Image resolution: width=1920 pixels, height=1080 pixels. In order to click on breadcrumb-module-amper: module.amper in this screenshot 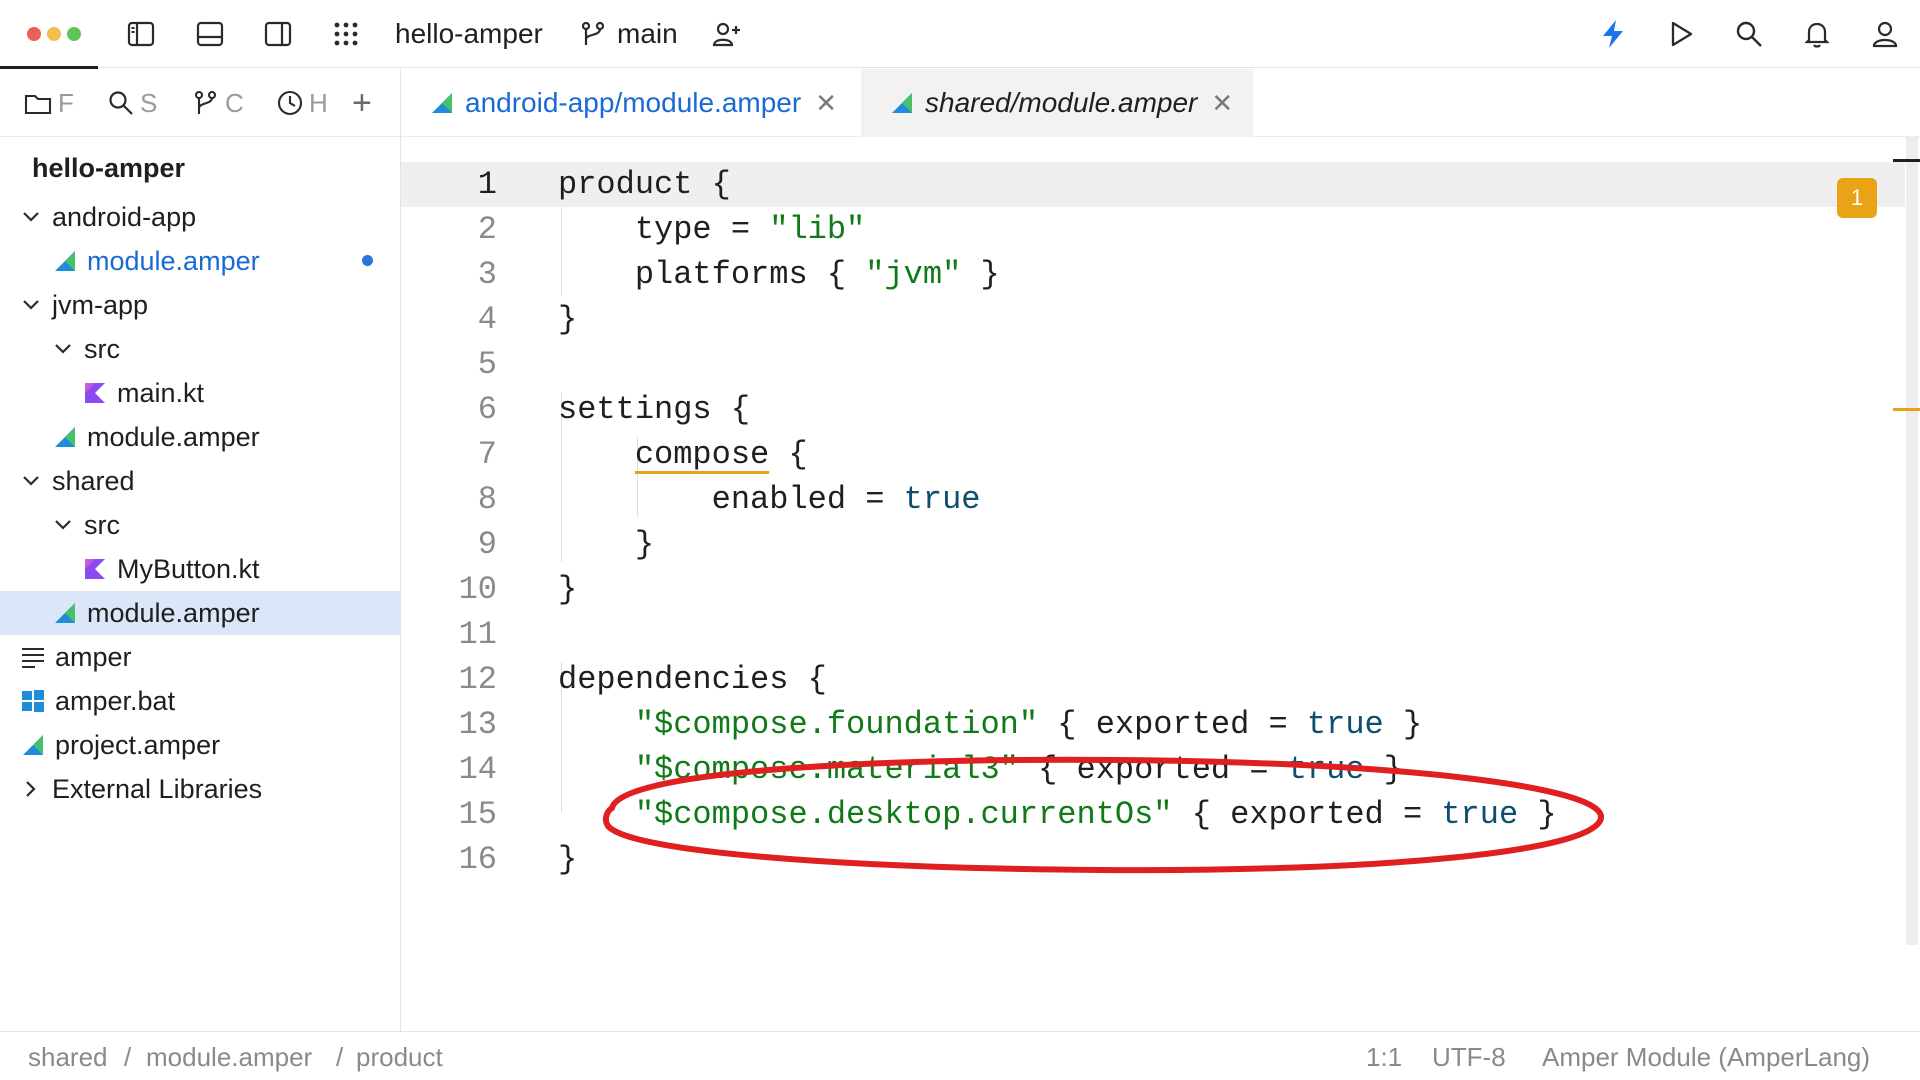, I will do `click(229, 1057)`.